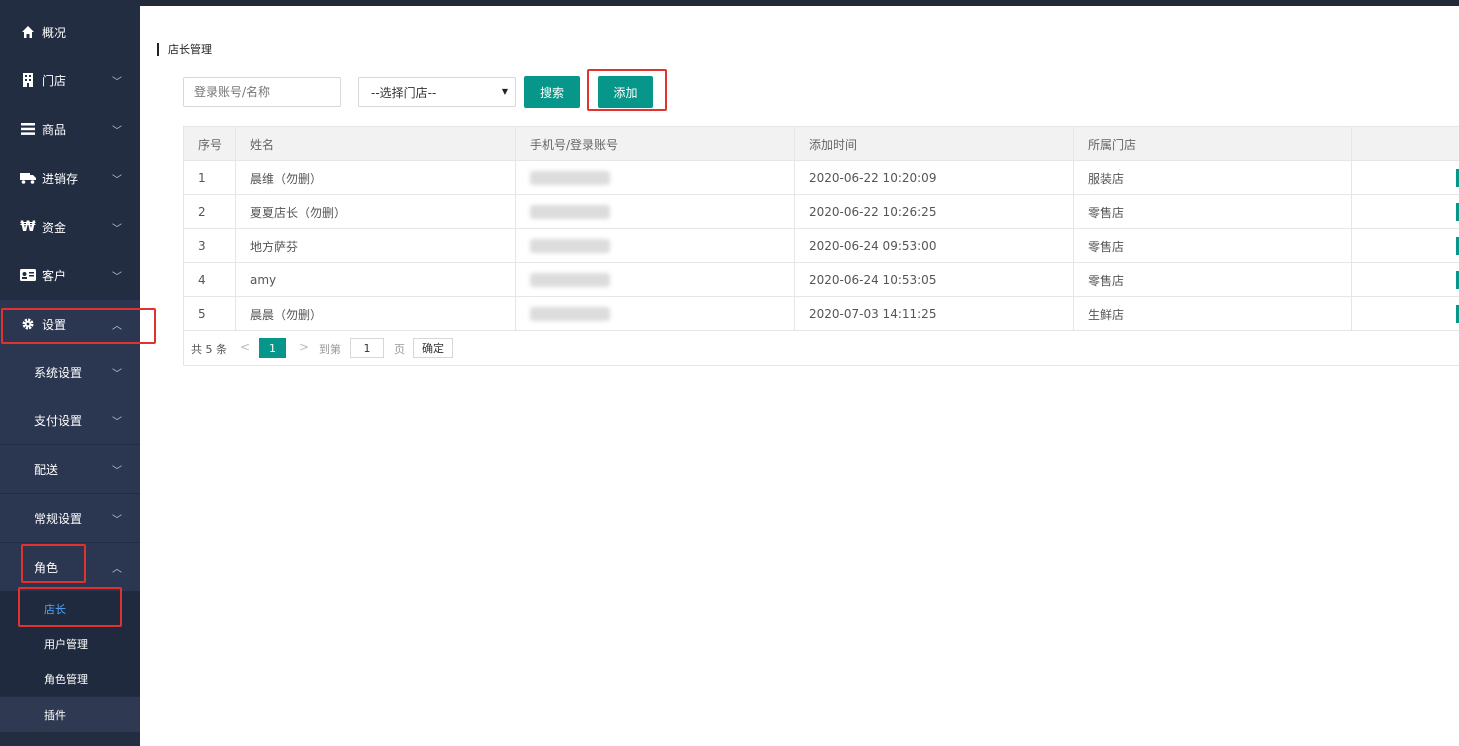 This screenshot has width=1459, height=746. I want to click on table-row: 5 晨晨（勿删） 2020-07-03 14:11:25 生鲜店, so click(821, 314).